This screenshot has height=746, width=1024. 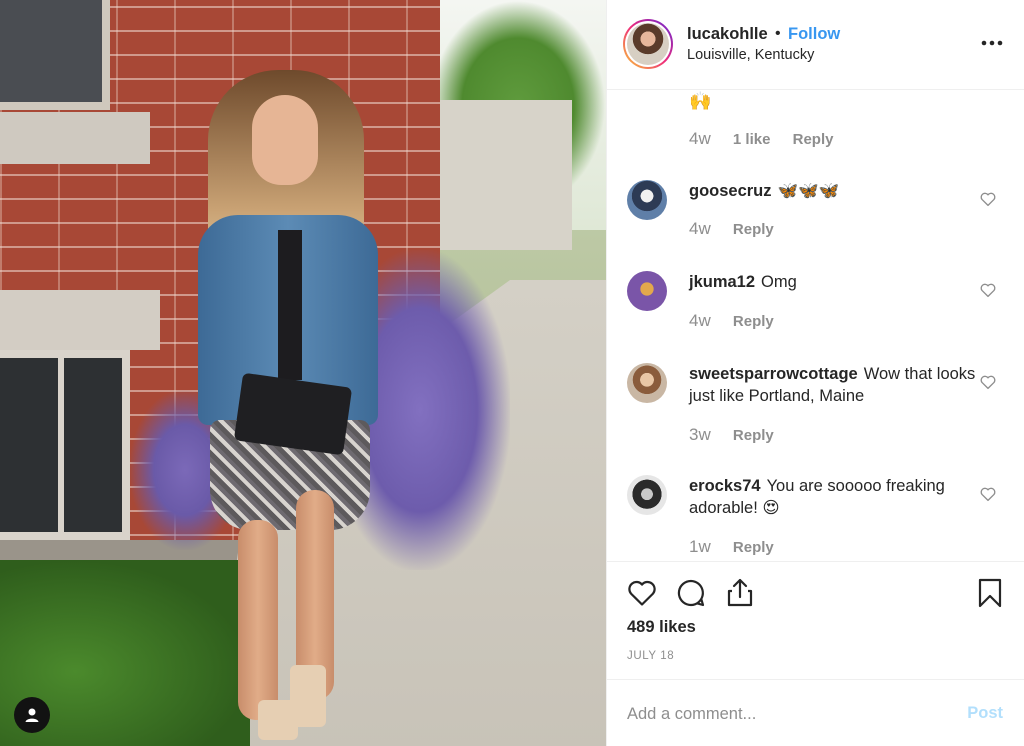 I want to click on comment-username: jkuma12, so click(x=722, y=282).